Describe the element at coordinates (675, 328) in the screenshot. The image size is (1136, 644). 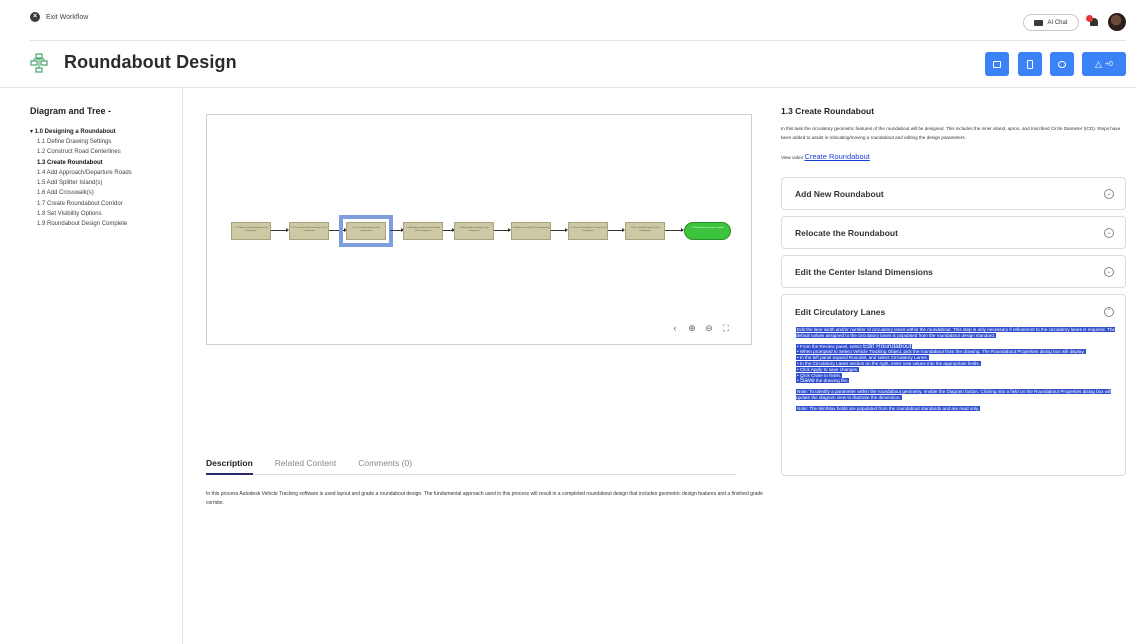
I see `chevron-left-icon: ‹` at that location.